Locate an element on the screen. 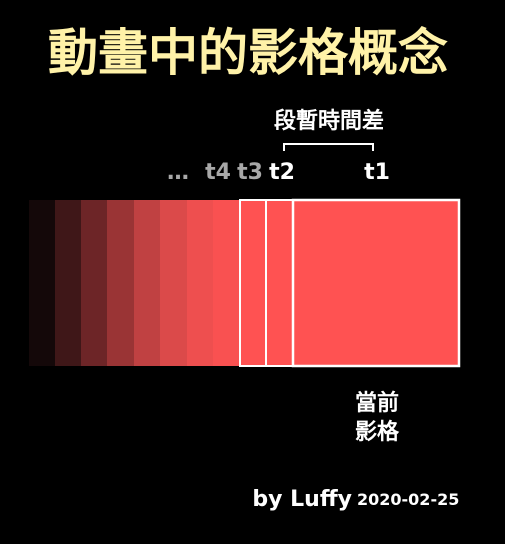 This screenshot has height=544, width=505. frame-label-t2: t2 is located at coordinates (282, 172).